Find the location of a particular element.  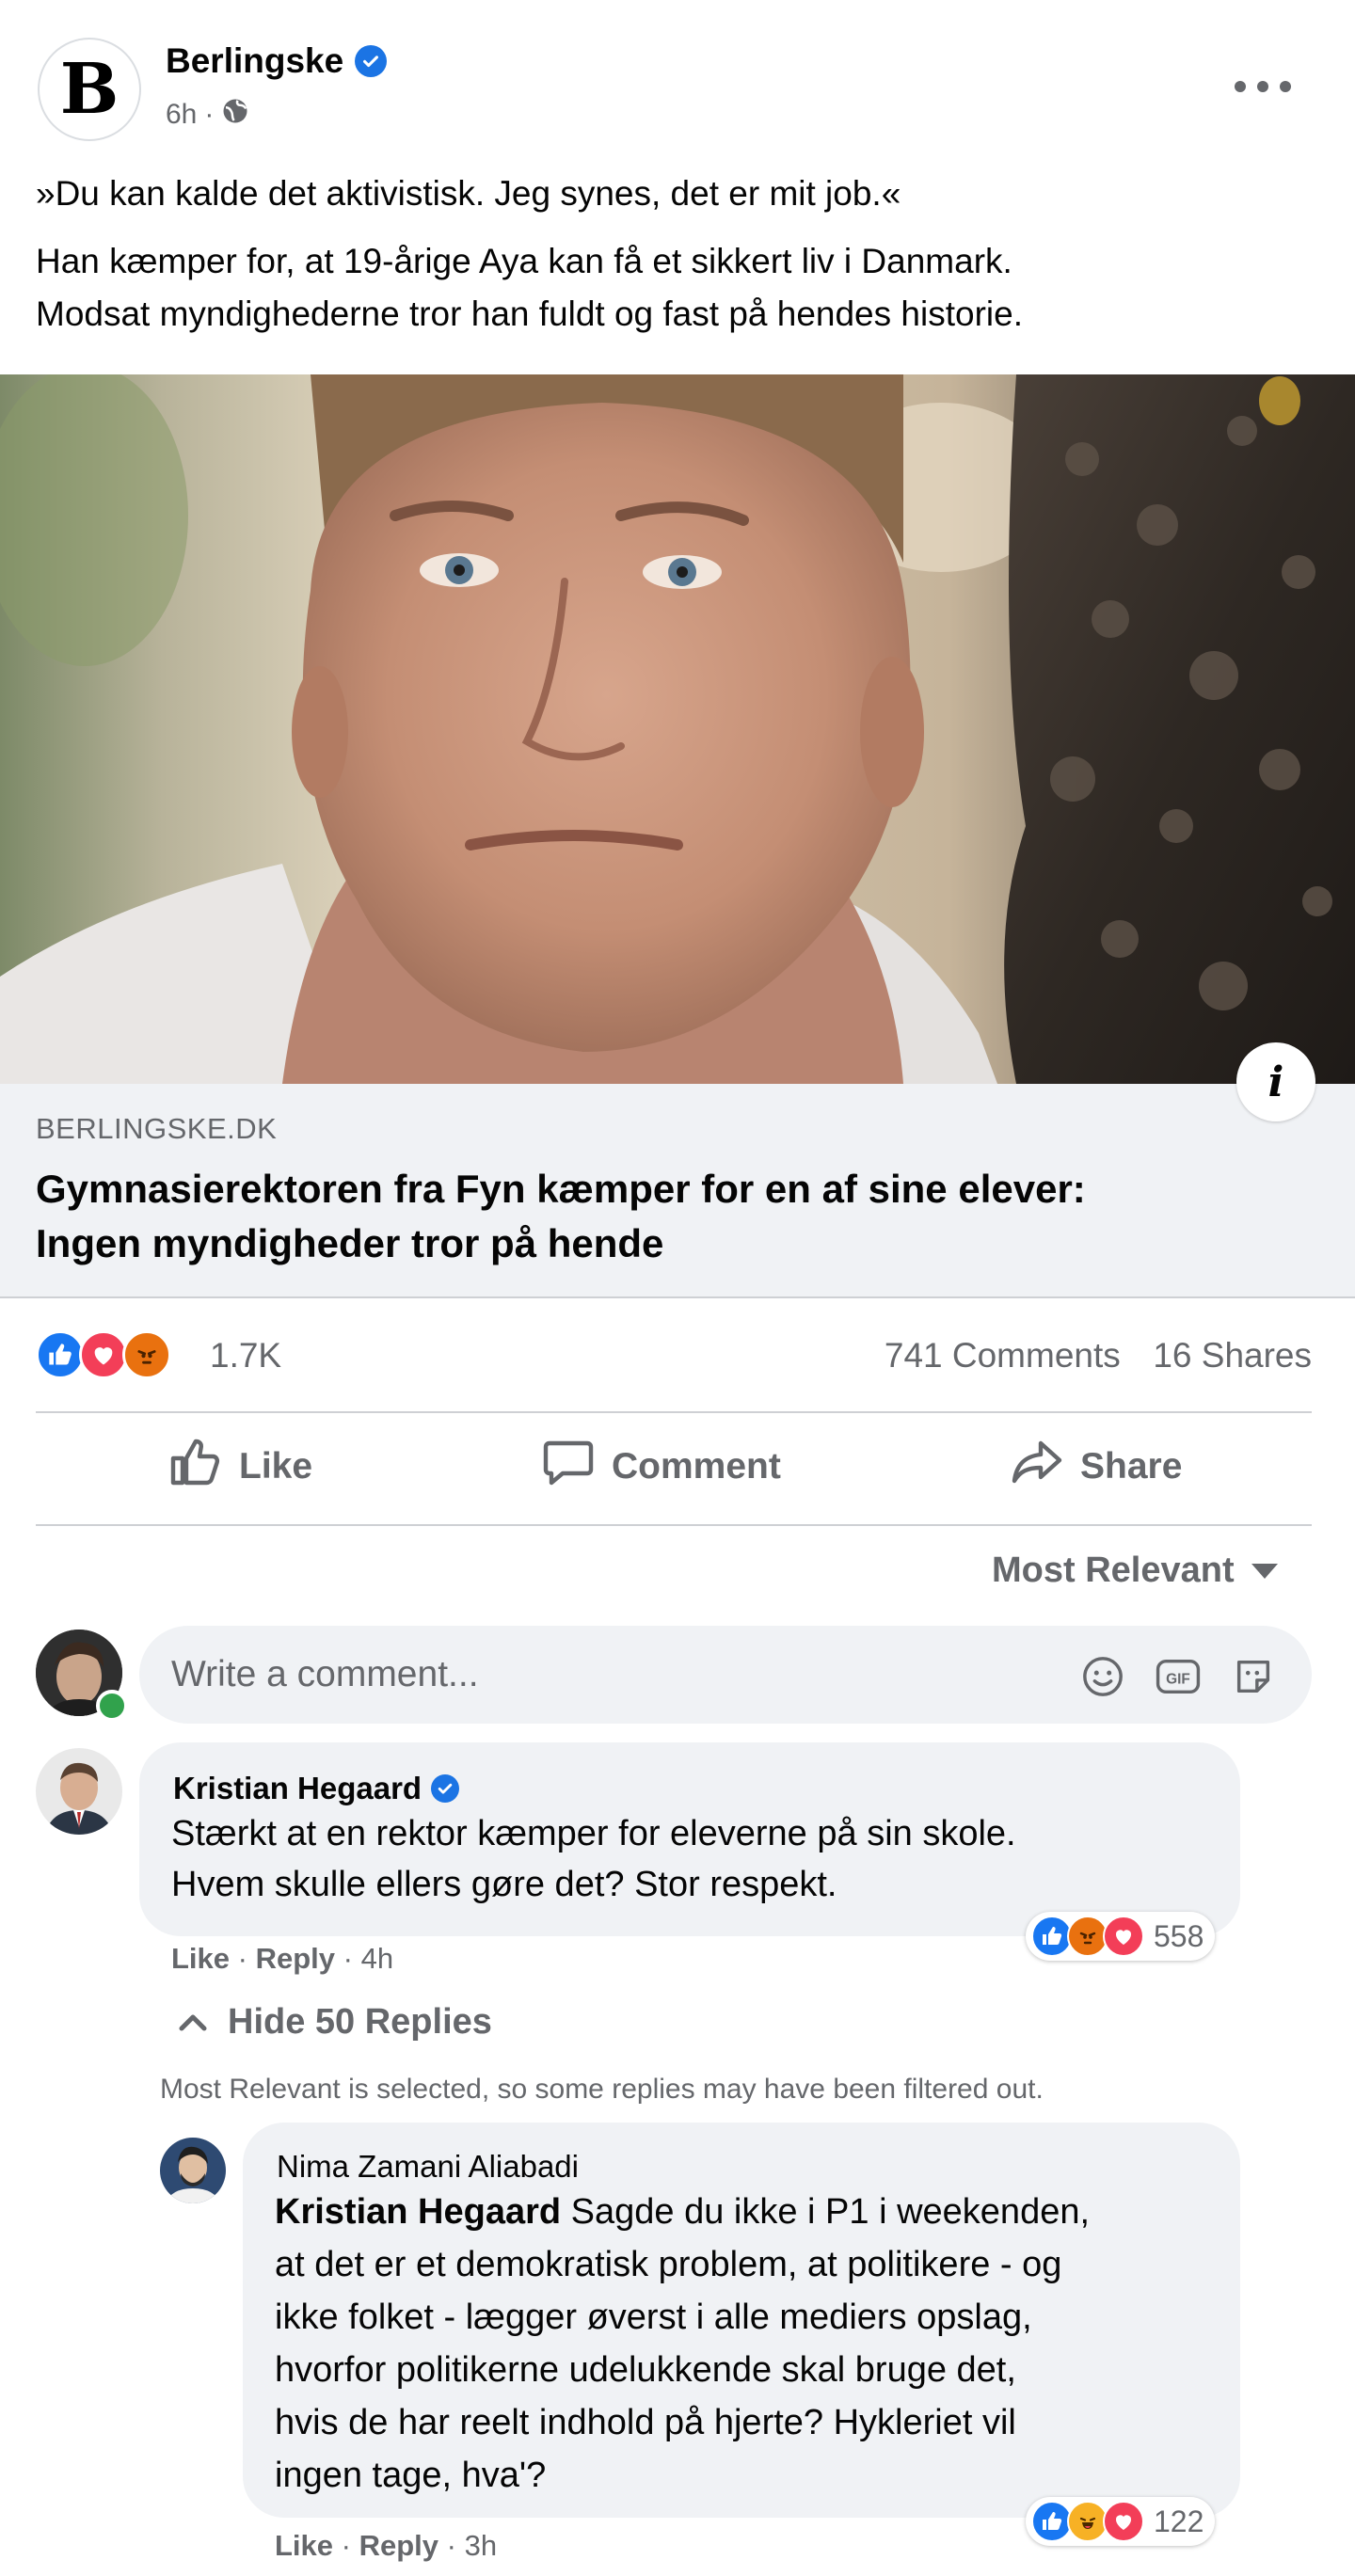

more-icon is located at coordinates (1263, 87).